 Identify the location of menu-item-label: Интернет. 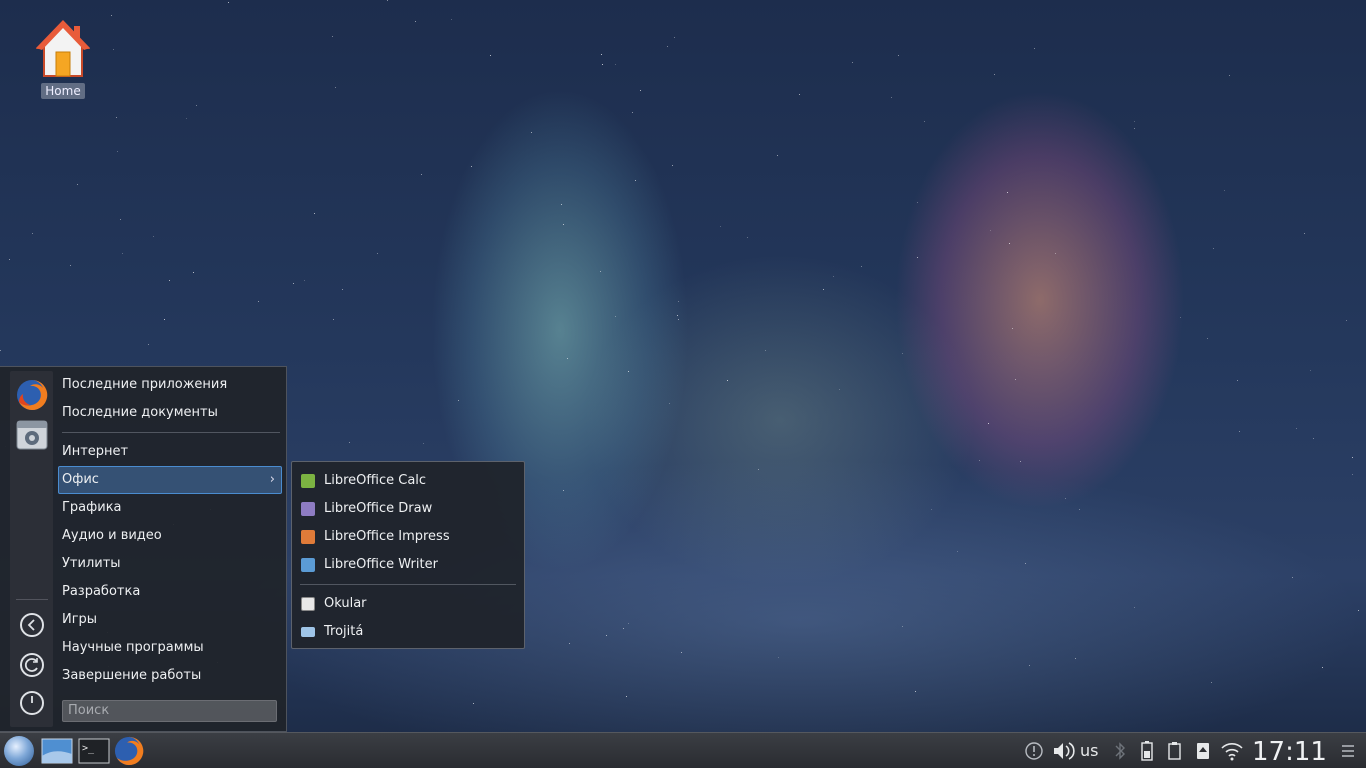
(95, 451).